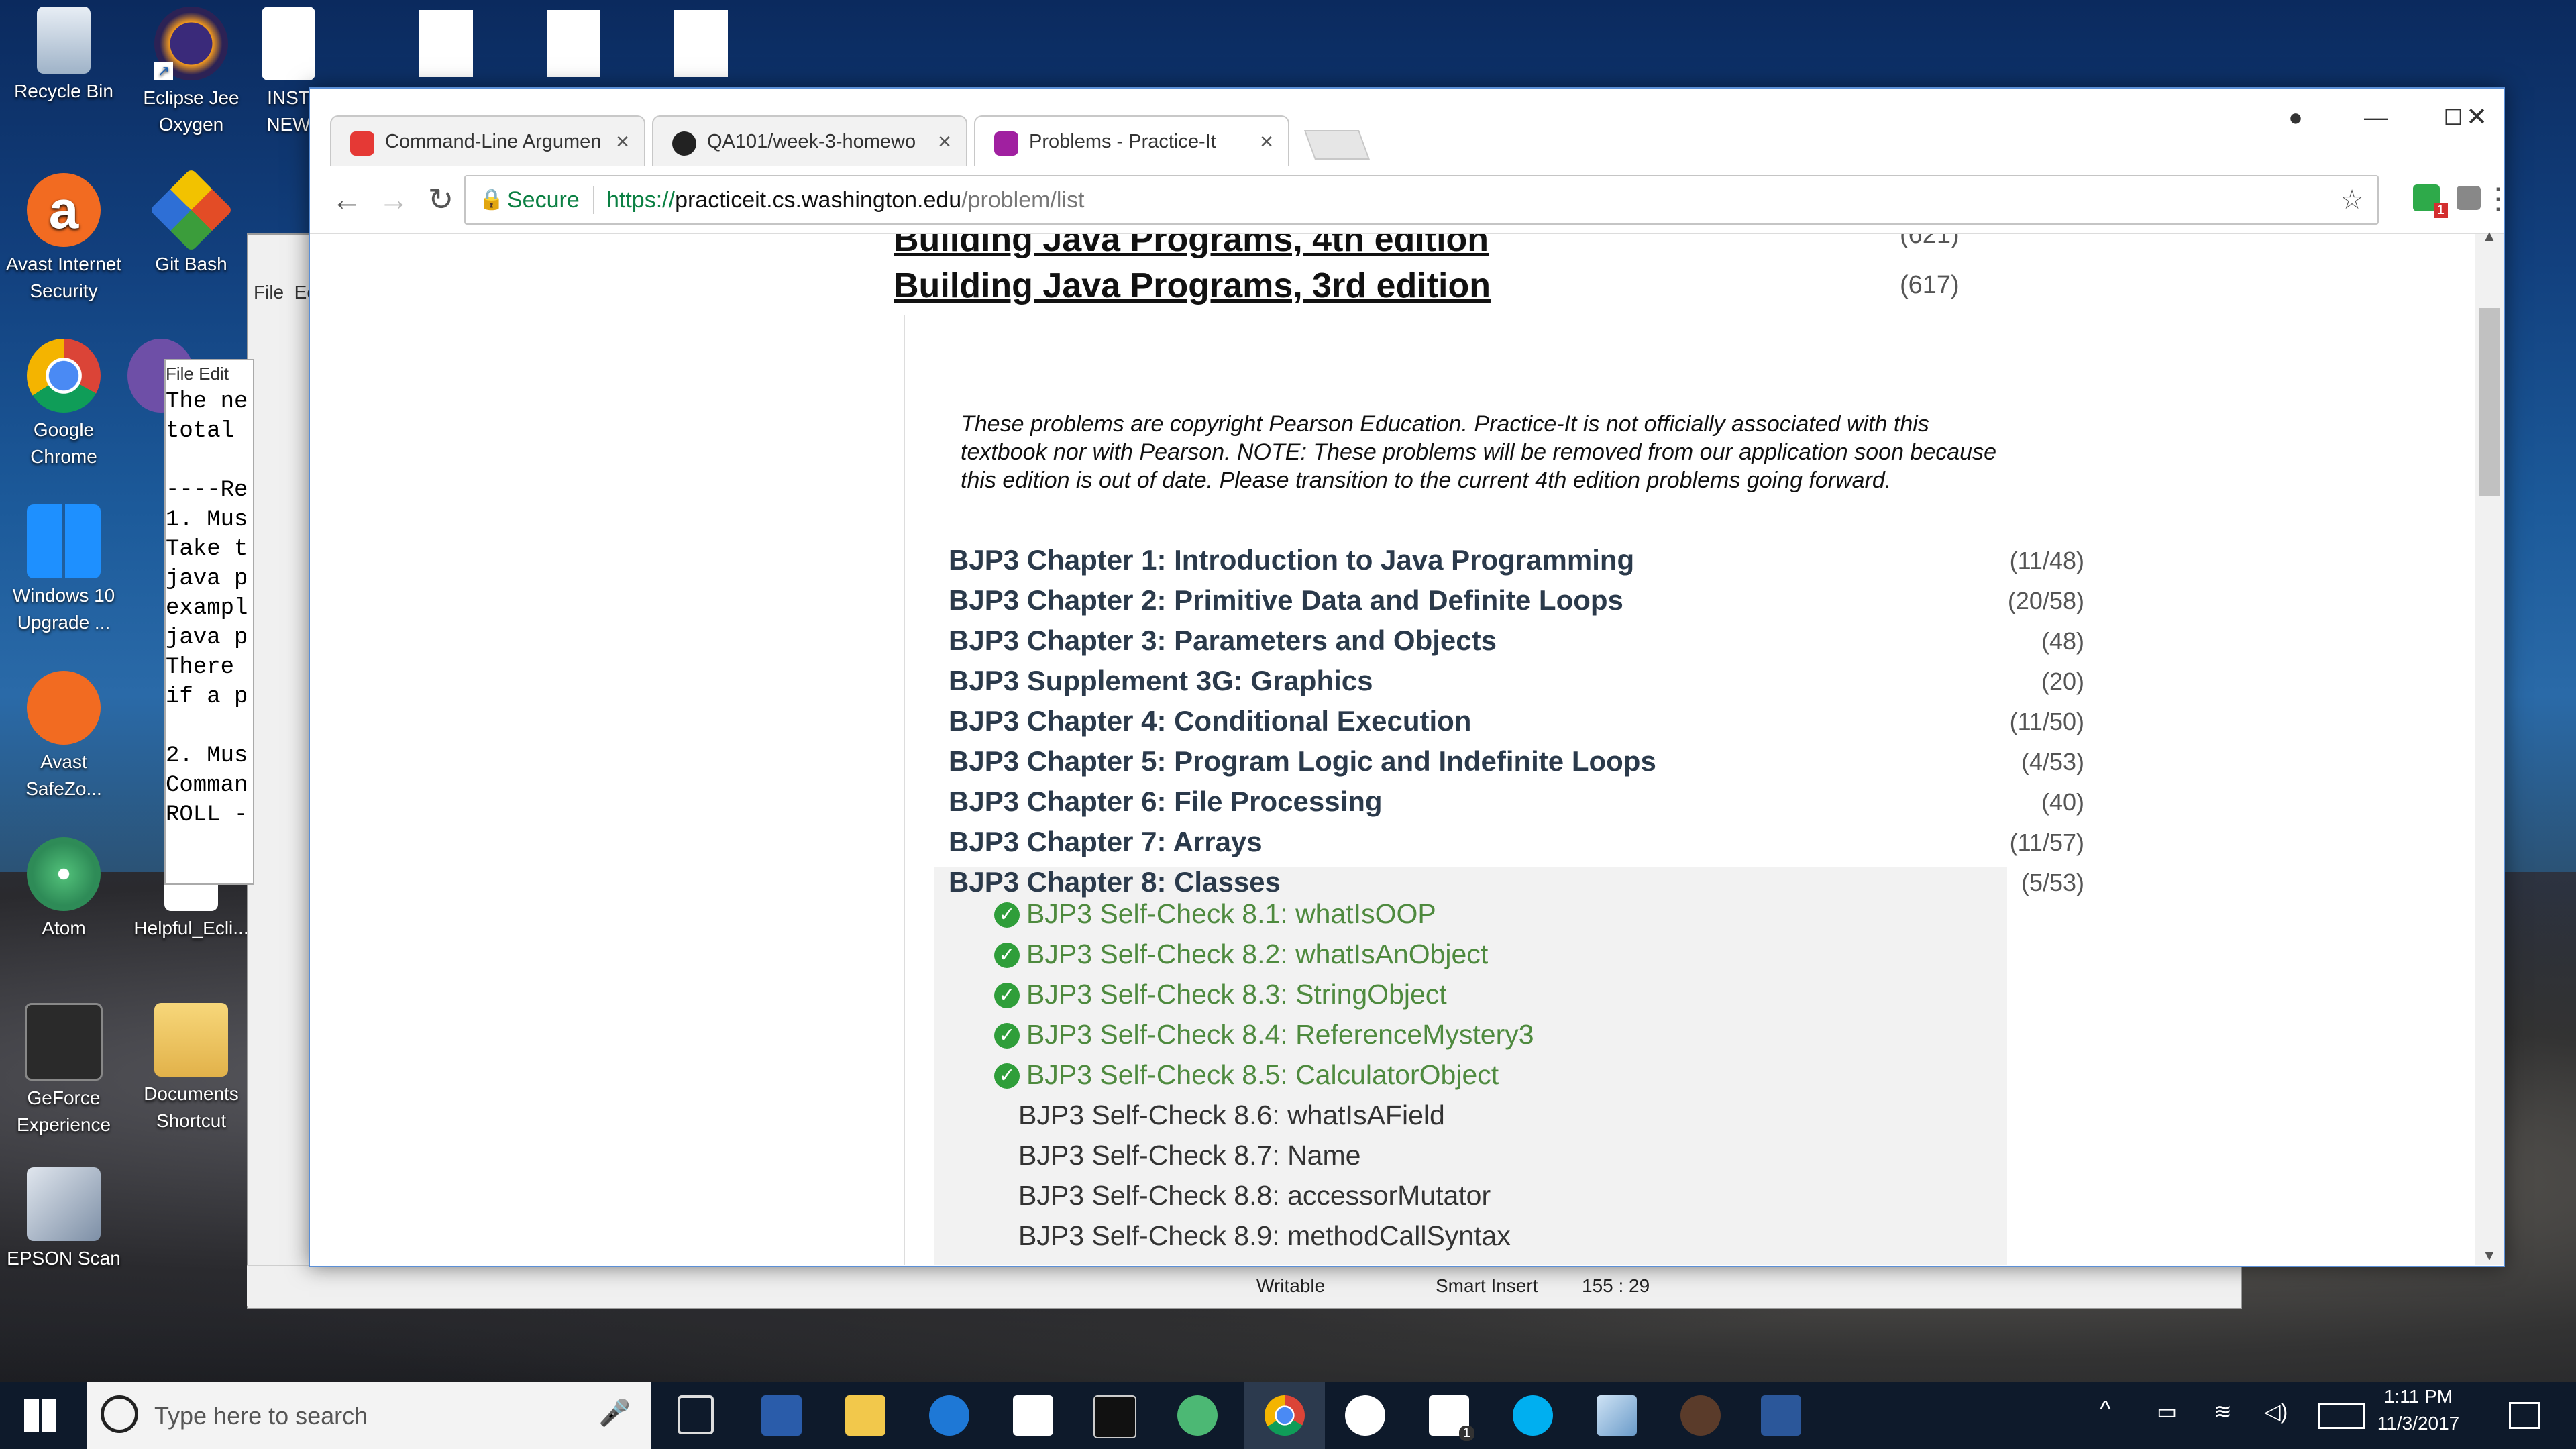 The image size is (2576, 1449). I want to click on file-explorer-icon, so click(865, 1415).